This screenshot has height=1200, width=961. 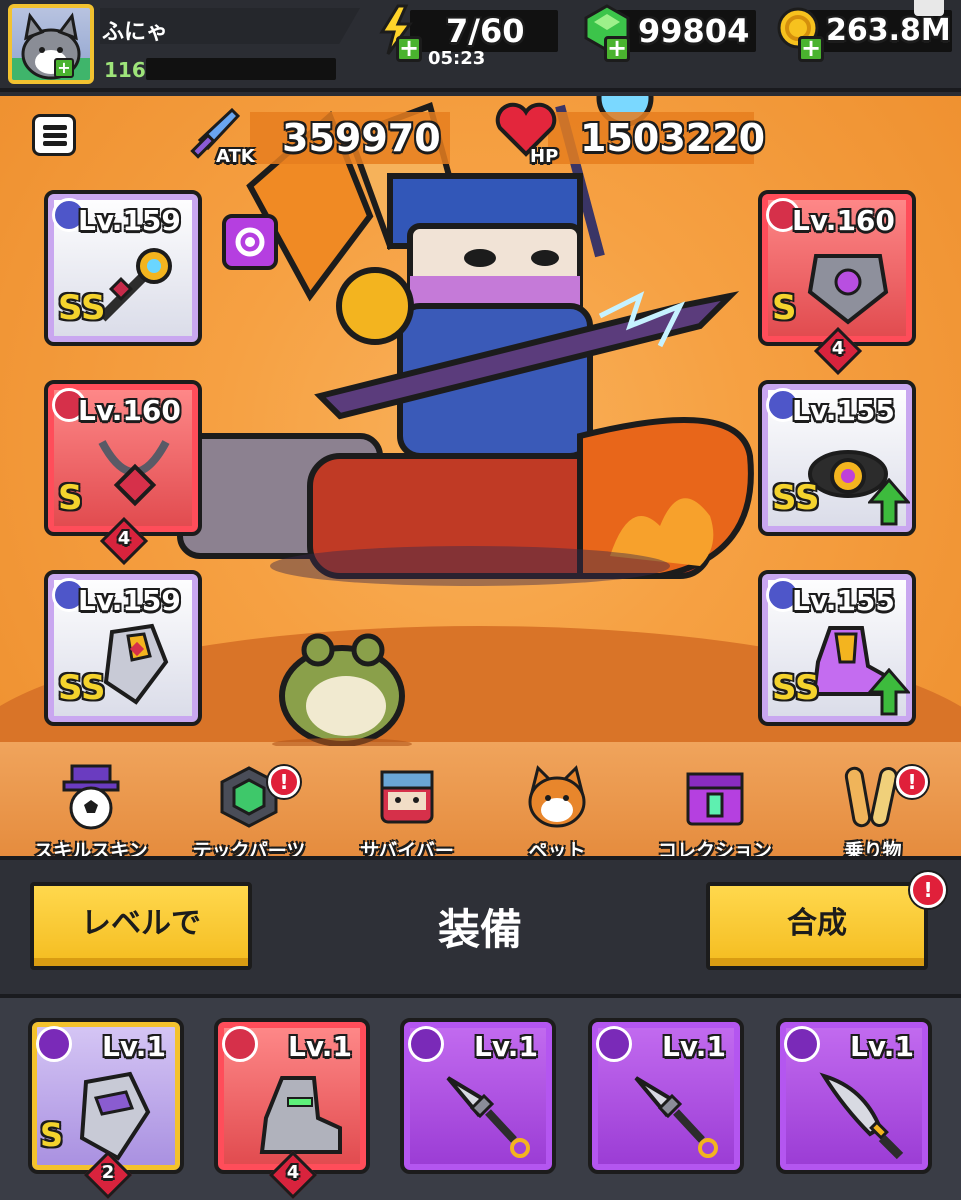 I want to click on survivor-head-icon, so click(x=407, y=797).